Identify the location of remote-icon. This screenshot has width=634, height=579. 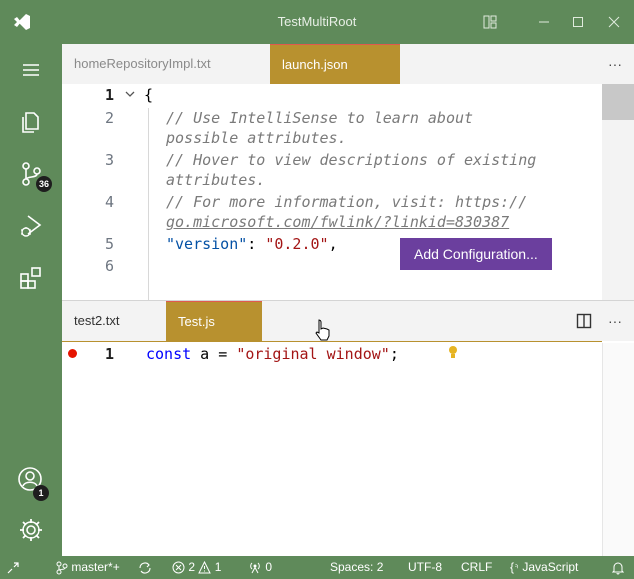
(13, 567).